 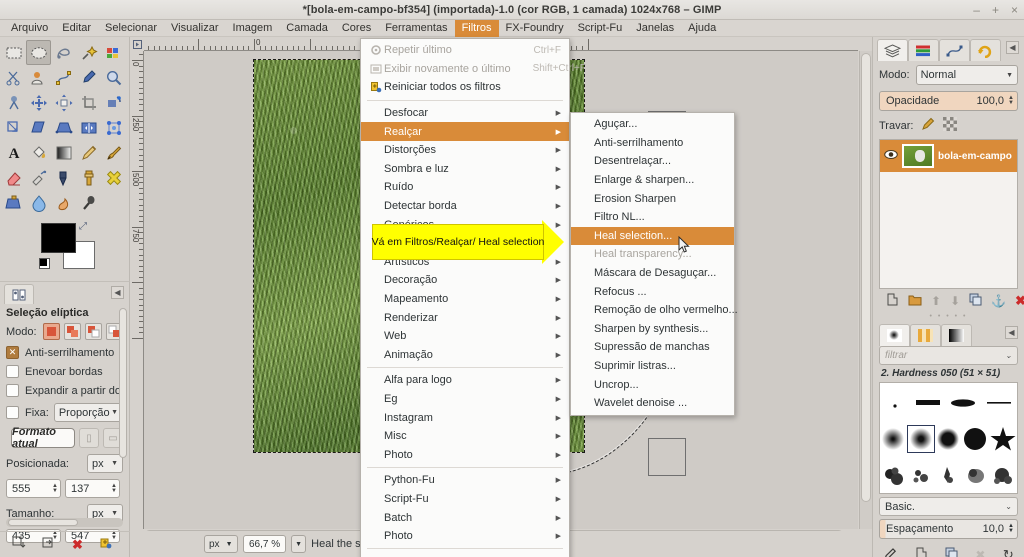 I want to click on menu-item-renderizar: Renderizar ▶, so click(x=465, y=317).